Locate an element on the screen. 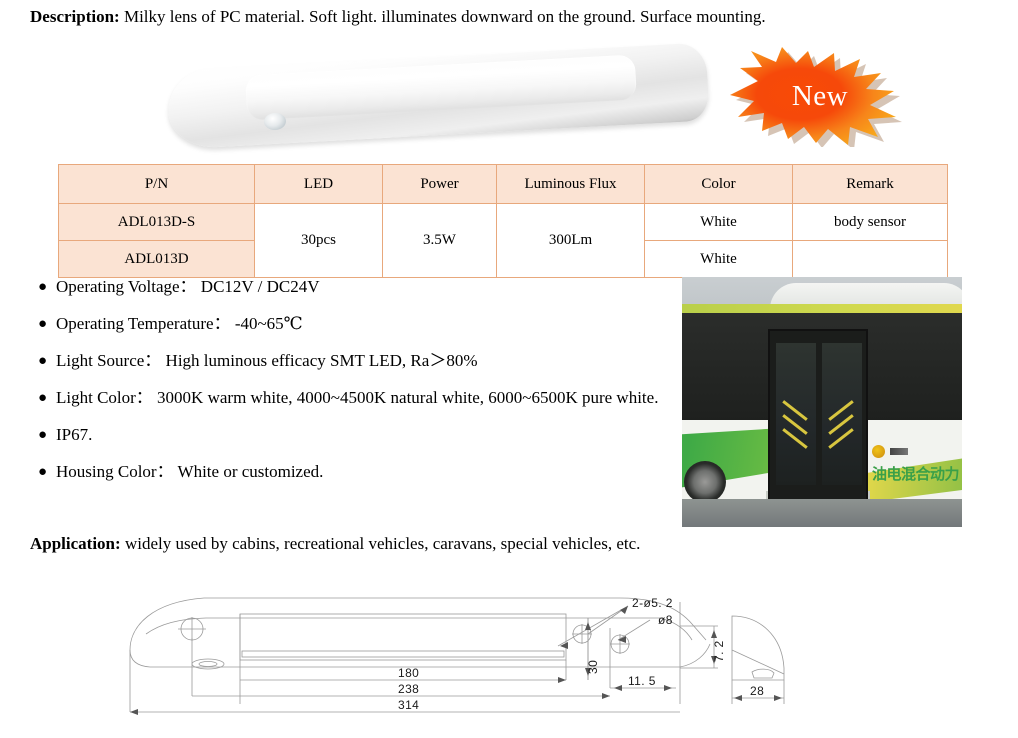 The image size is (1018, 738). technical-drawing: 180 238 314 30 2-ø5. 2 ø8 11. 5 7. 2 28 is located at coordinates (510, 658).